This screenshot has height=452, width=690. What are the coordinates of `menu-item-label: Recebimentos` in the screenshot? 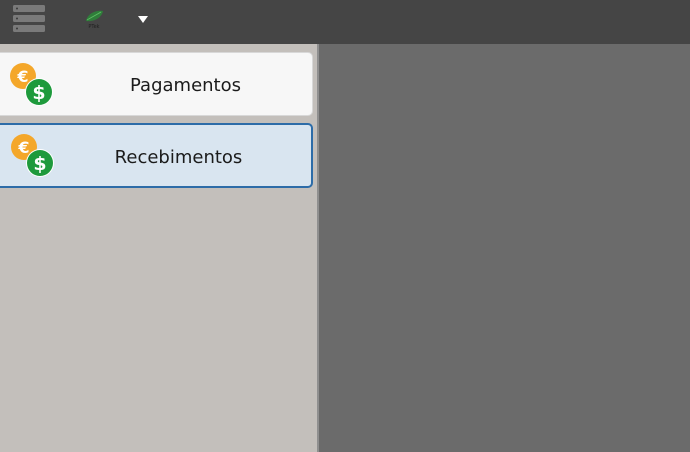 It's located at (178, 157).